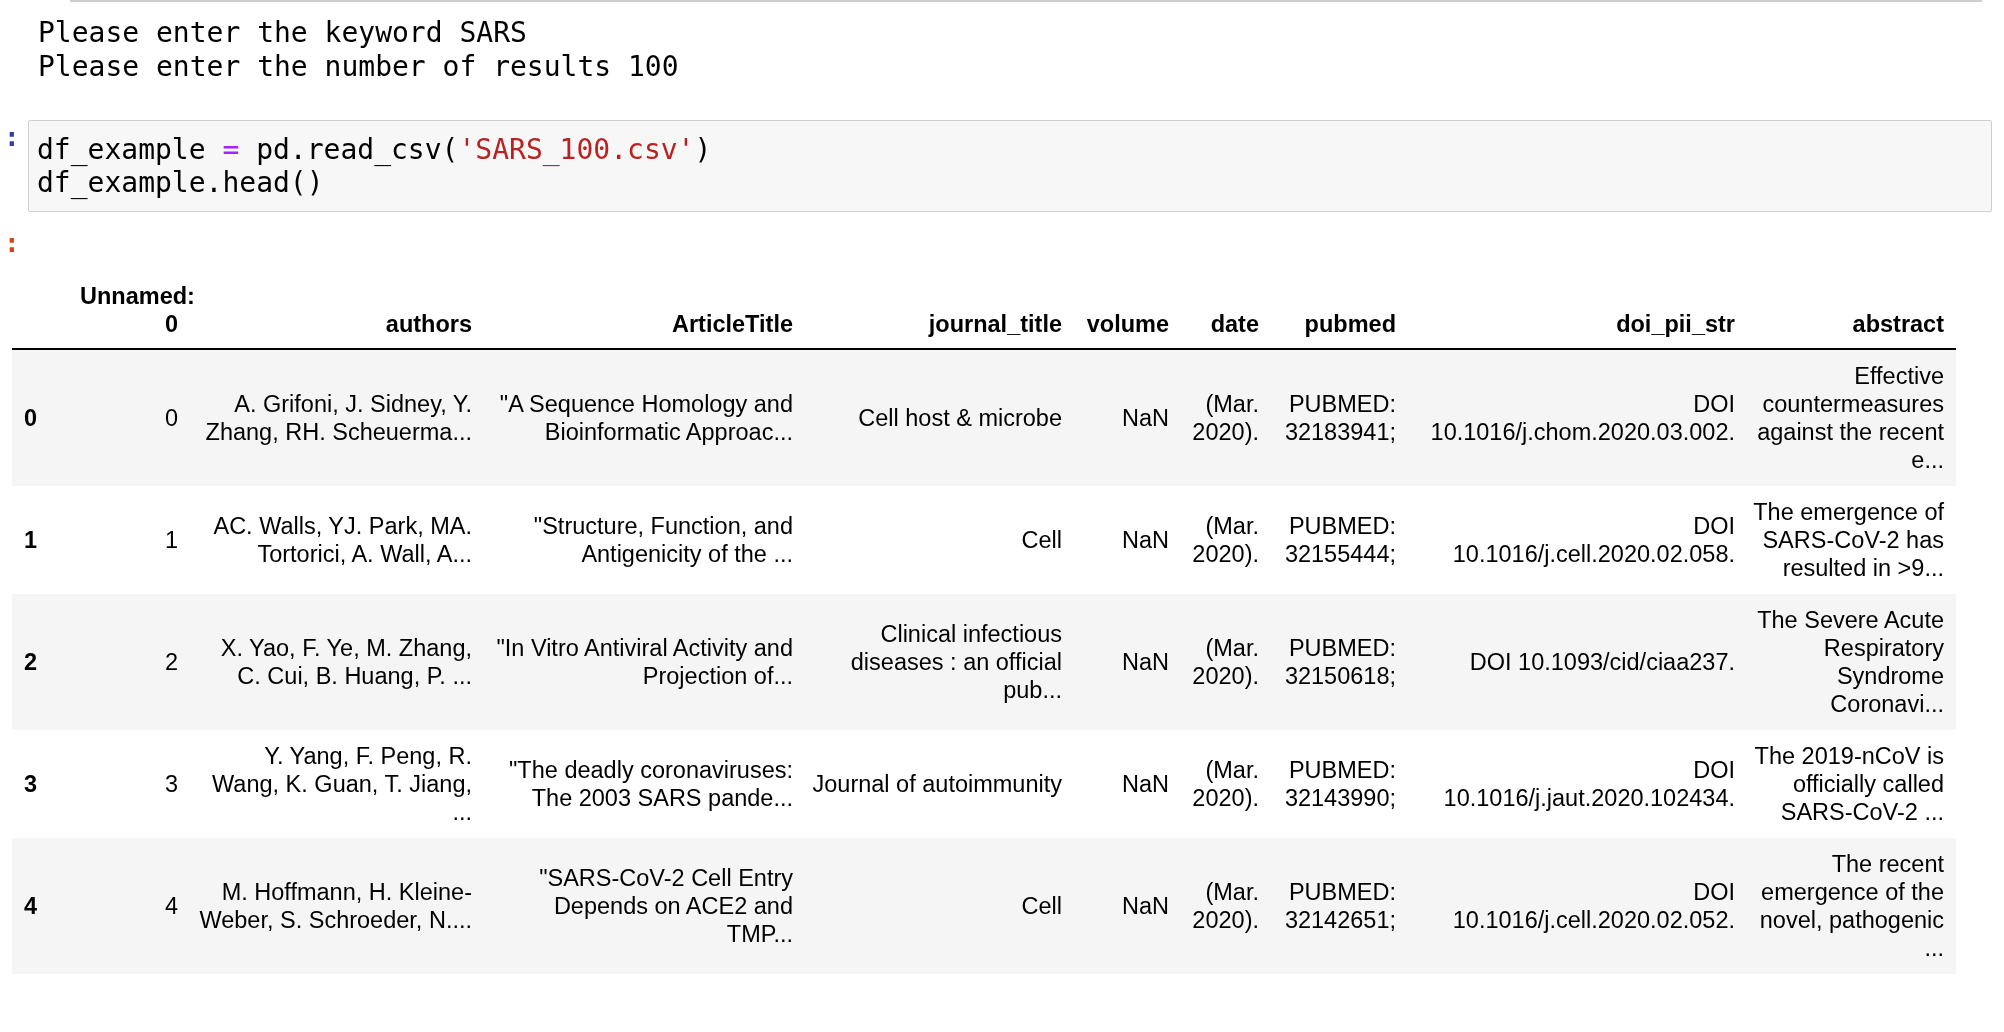 This screenshot has width=2004, height=1032. Describe the element at coordinates (132, 540) in the screenshot. I see `table-cell: 1` at that location.